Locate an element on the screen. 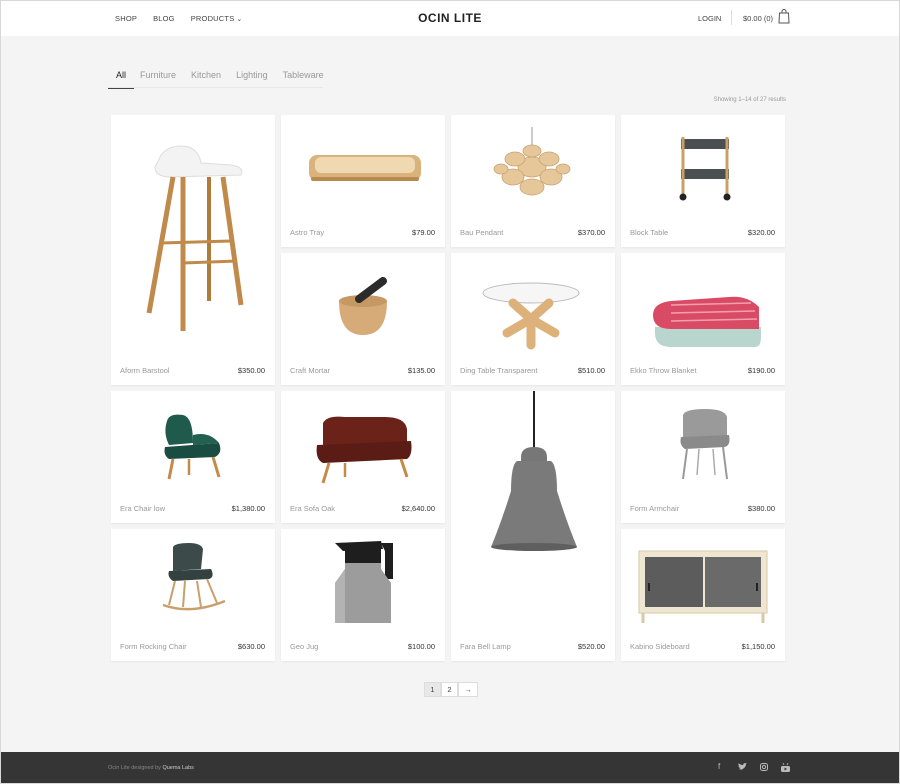 The image size is (900, 784). bell-lamp-image is located at coordinates (534, 471).